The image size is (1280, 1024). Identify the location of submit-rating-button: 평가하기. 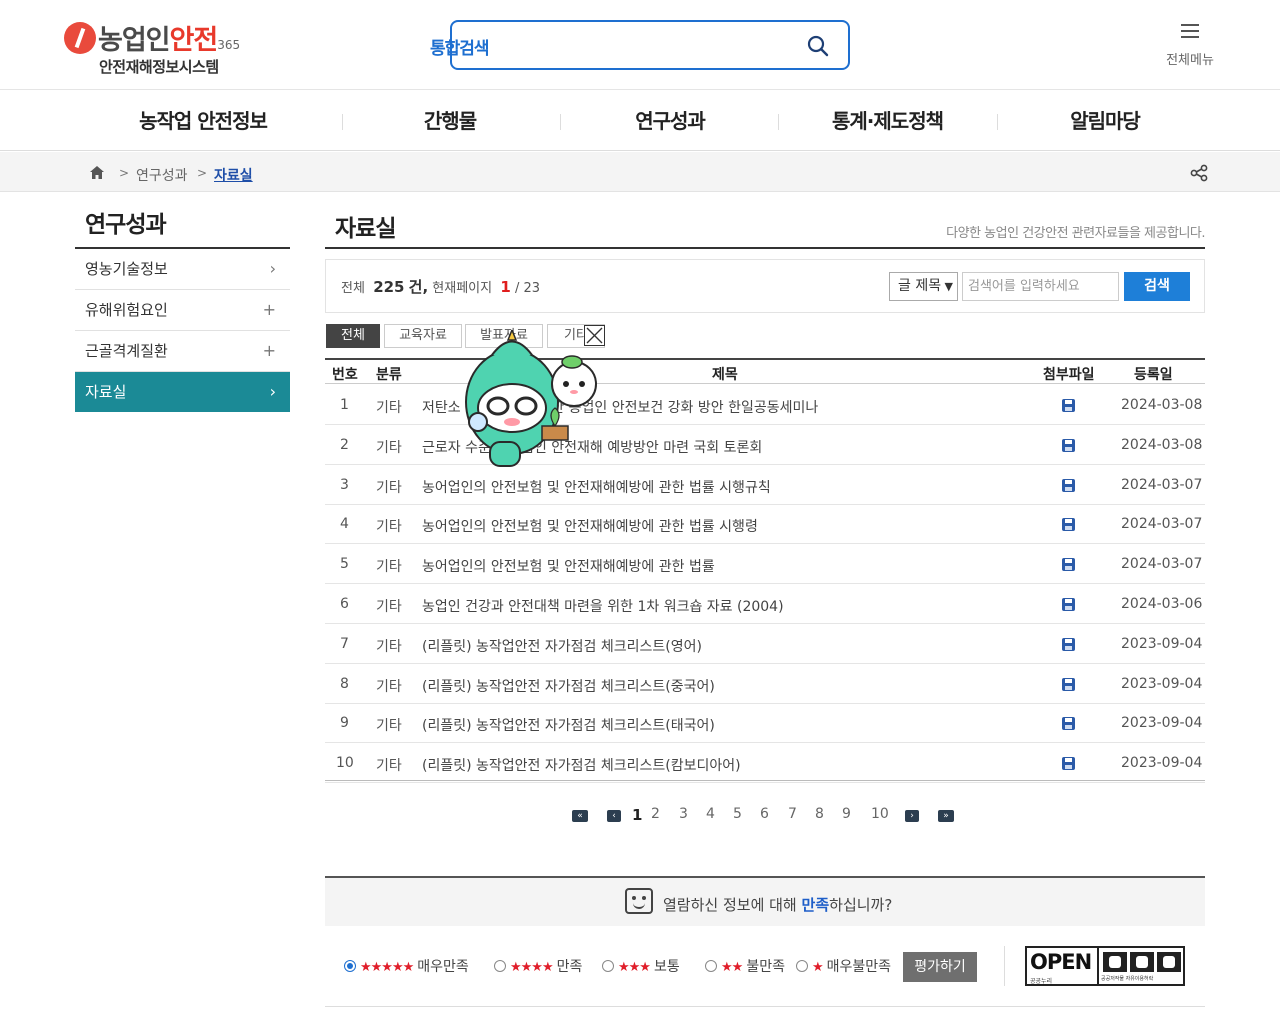
(940, 967).